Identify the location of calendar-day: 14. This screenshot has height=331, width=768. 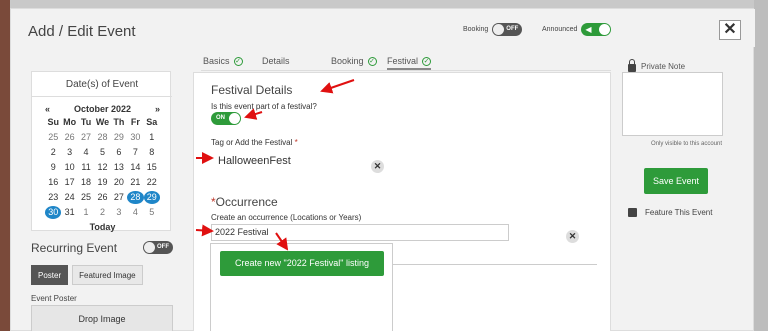
(135, 167).